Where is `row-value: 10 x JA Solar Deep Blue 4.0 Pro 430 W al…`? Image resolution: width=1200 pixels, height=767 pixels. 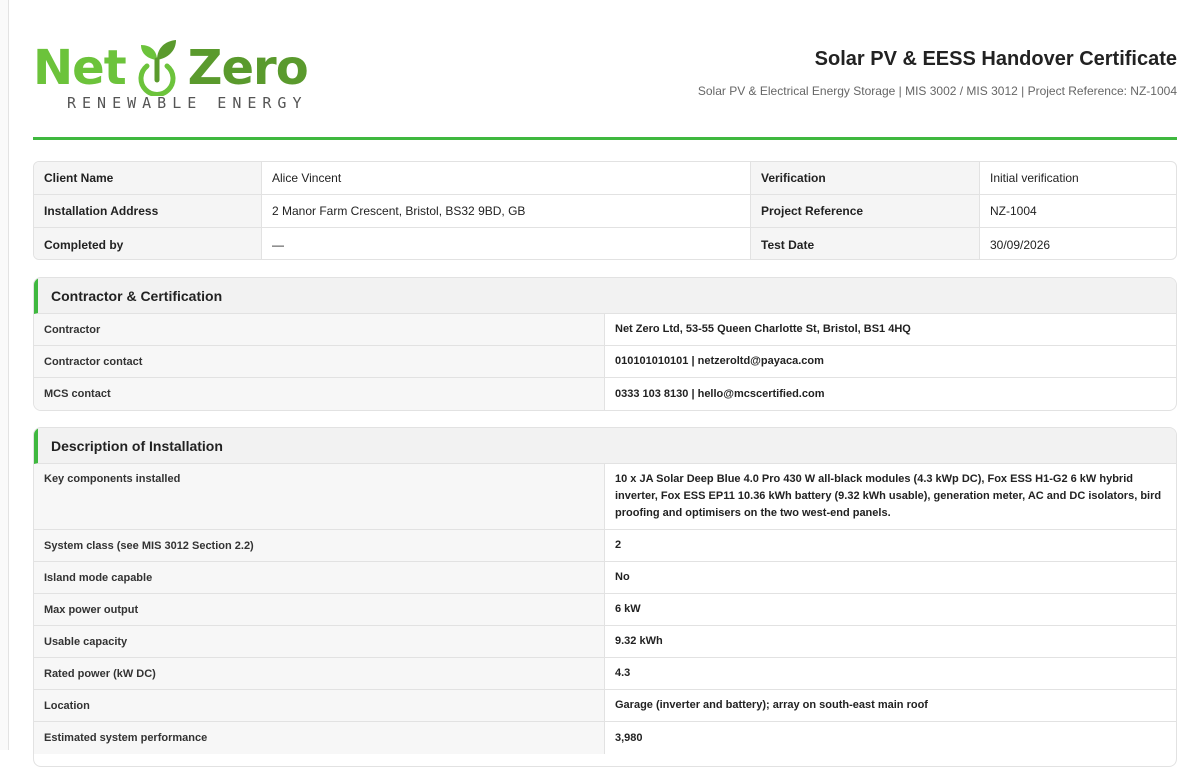
row-value: 10 x JA Solar Deep Blue 4.0 Pro 430 W al… is located at coordinates (888, 496).